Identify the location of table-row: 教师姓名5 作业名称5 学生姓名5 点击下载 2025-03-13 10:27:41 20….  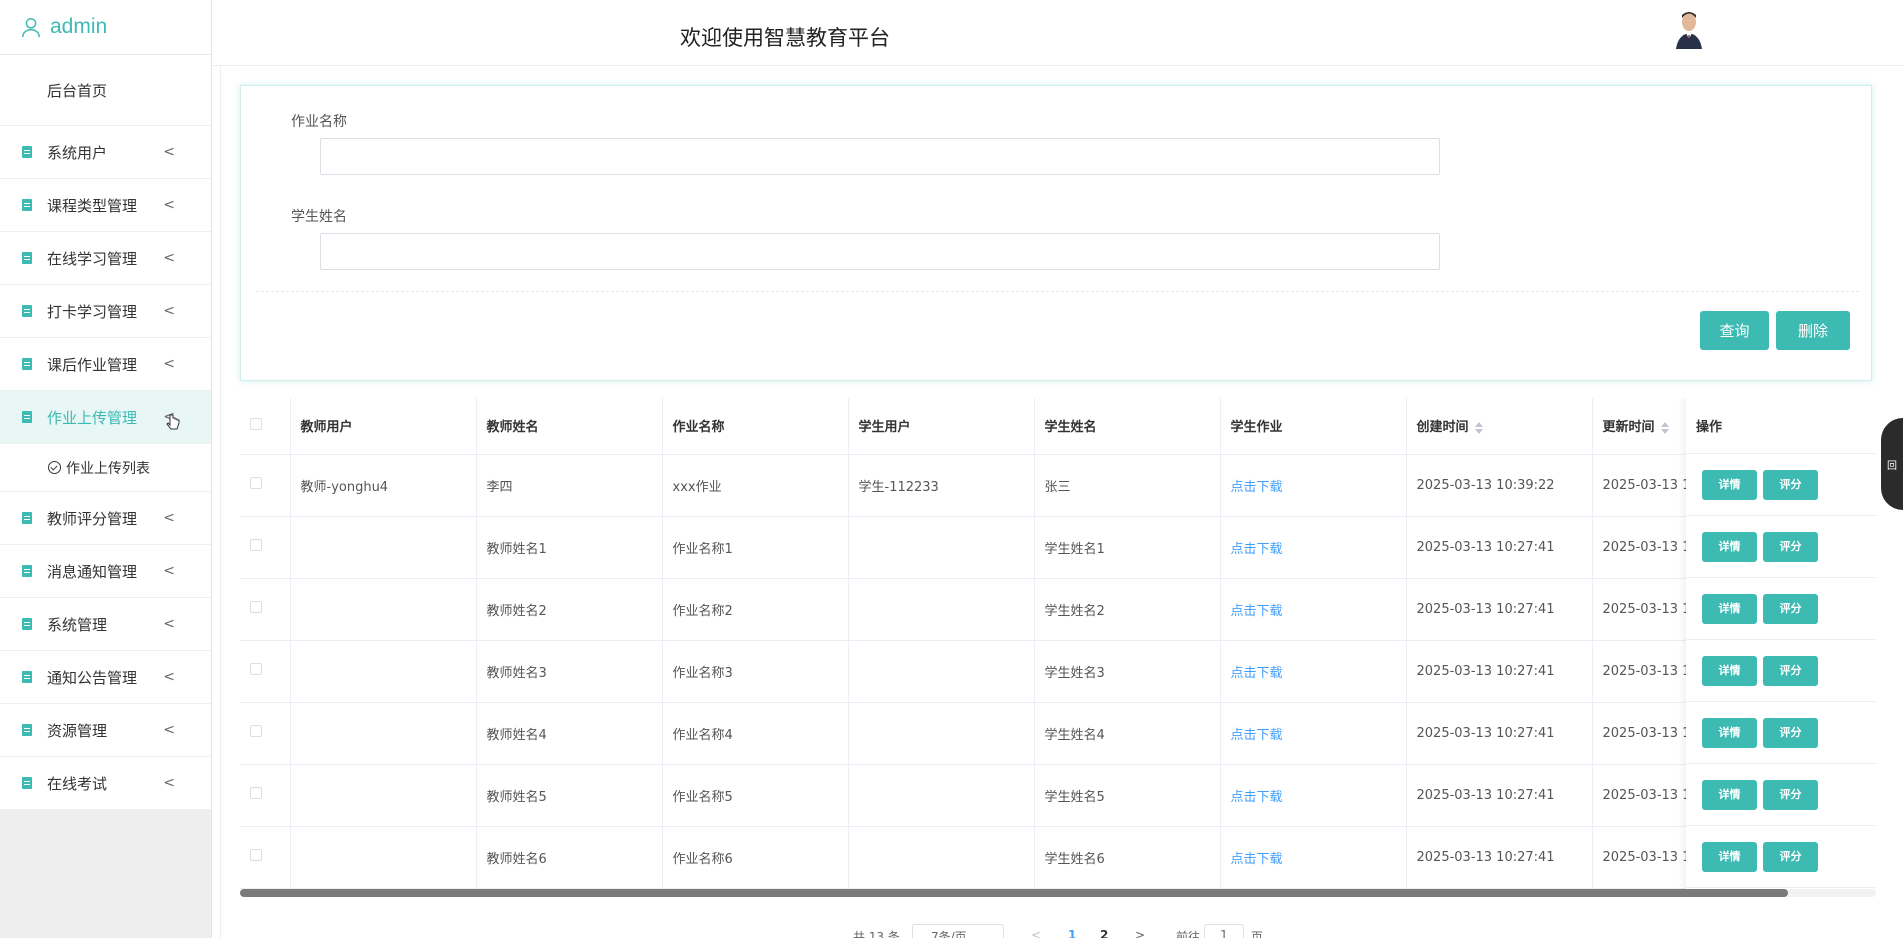
(1058, 795).